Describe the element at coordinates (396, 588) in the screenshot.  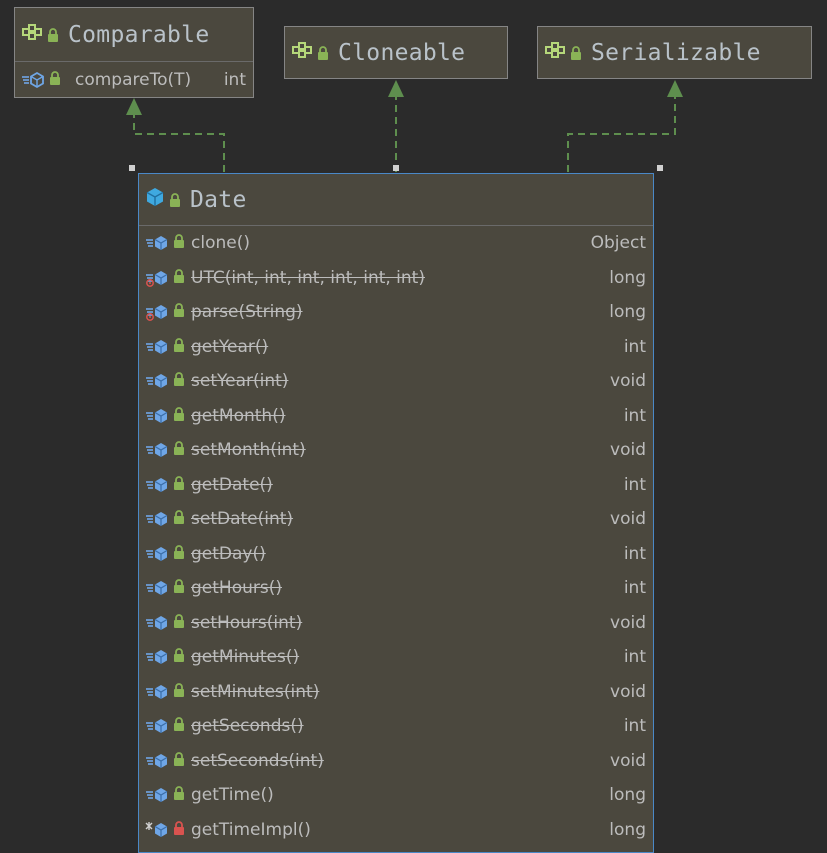
I see `method-row: getHours() int` at that location.